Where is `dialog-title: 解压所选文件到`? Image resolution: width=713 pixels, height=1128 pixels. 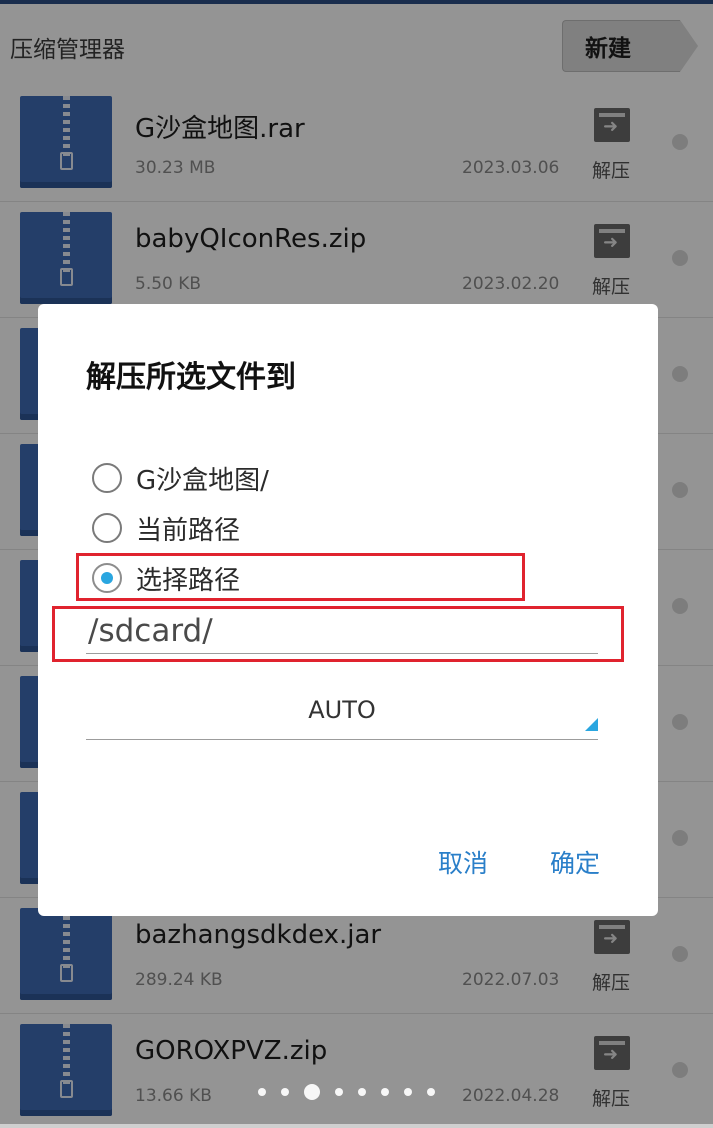 dialog-title: 解压所选文件到 is located at coordinates (191, 377).